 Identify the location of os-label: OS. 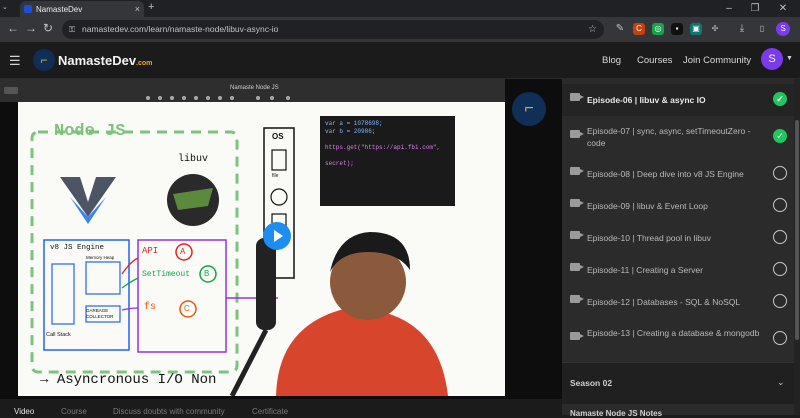
(278, 136).